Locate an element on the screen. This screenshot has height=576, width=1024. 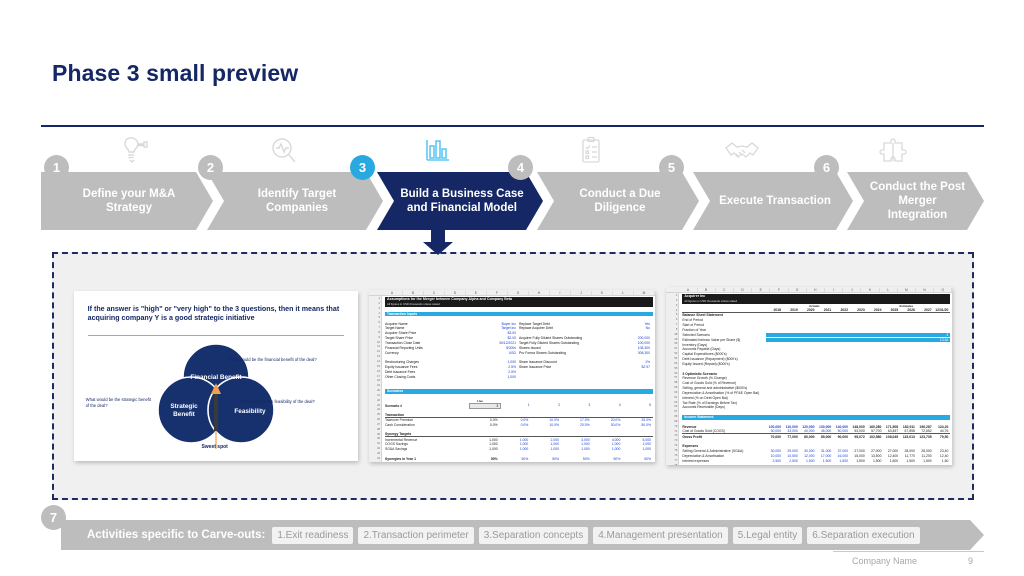
row-label: Acquirer Share Price is located at coordinates (400, 333).